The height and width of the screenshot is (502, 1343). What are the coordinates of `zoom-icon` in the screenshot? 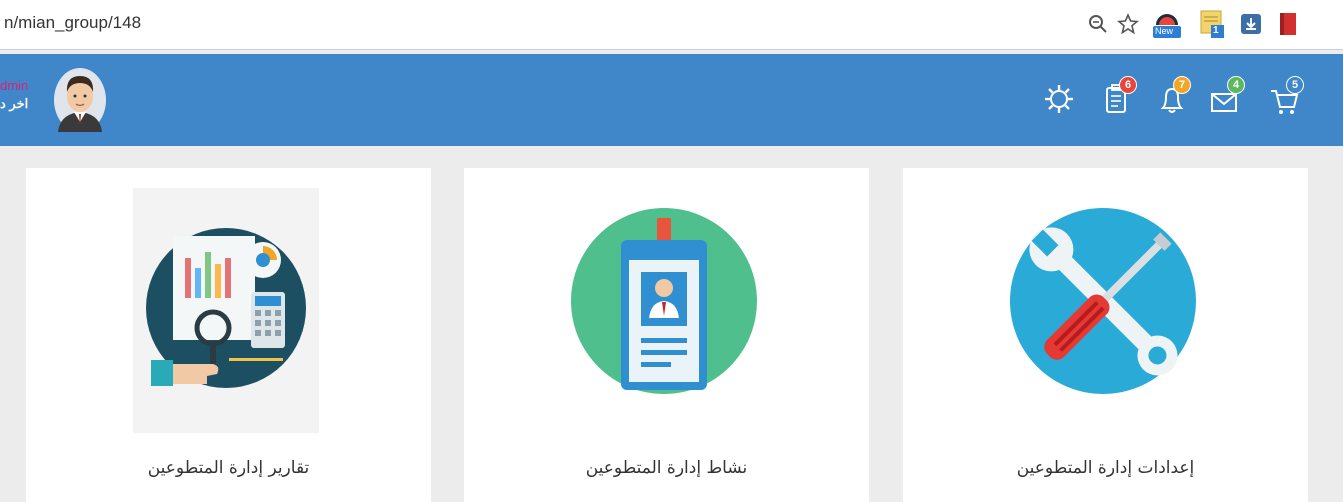 It's located at (1098, 24).